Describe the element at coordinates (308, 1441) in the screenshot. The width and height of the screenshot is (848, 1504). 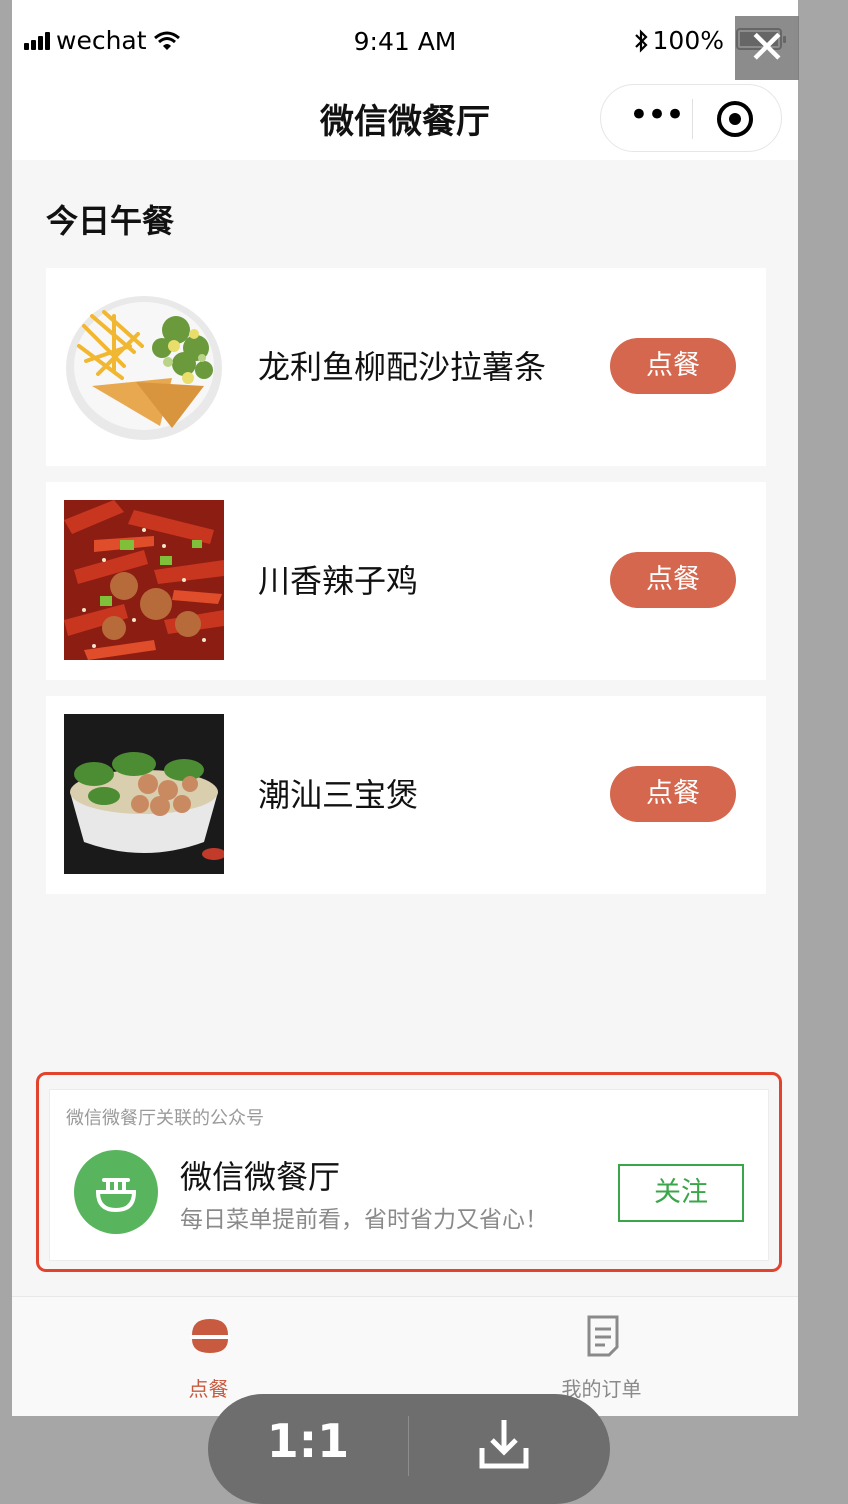
I see `actual-size-button: 1:1` at that location.